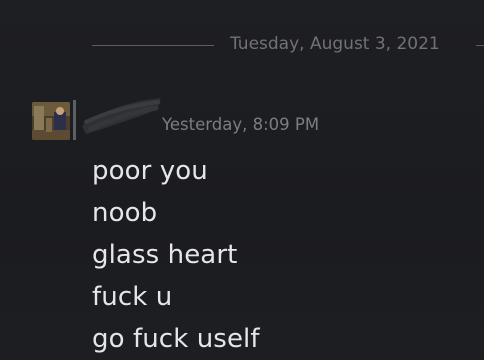  What do you see at coordinates (150, 171) in the screenshot?
I see `message-text: poor you` at bounding box center [150, 171].